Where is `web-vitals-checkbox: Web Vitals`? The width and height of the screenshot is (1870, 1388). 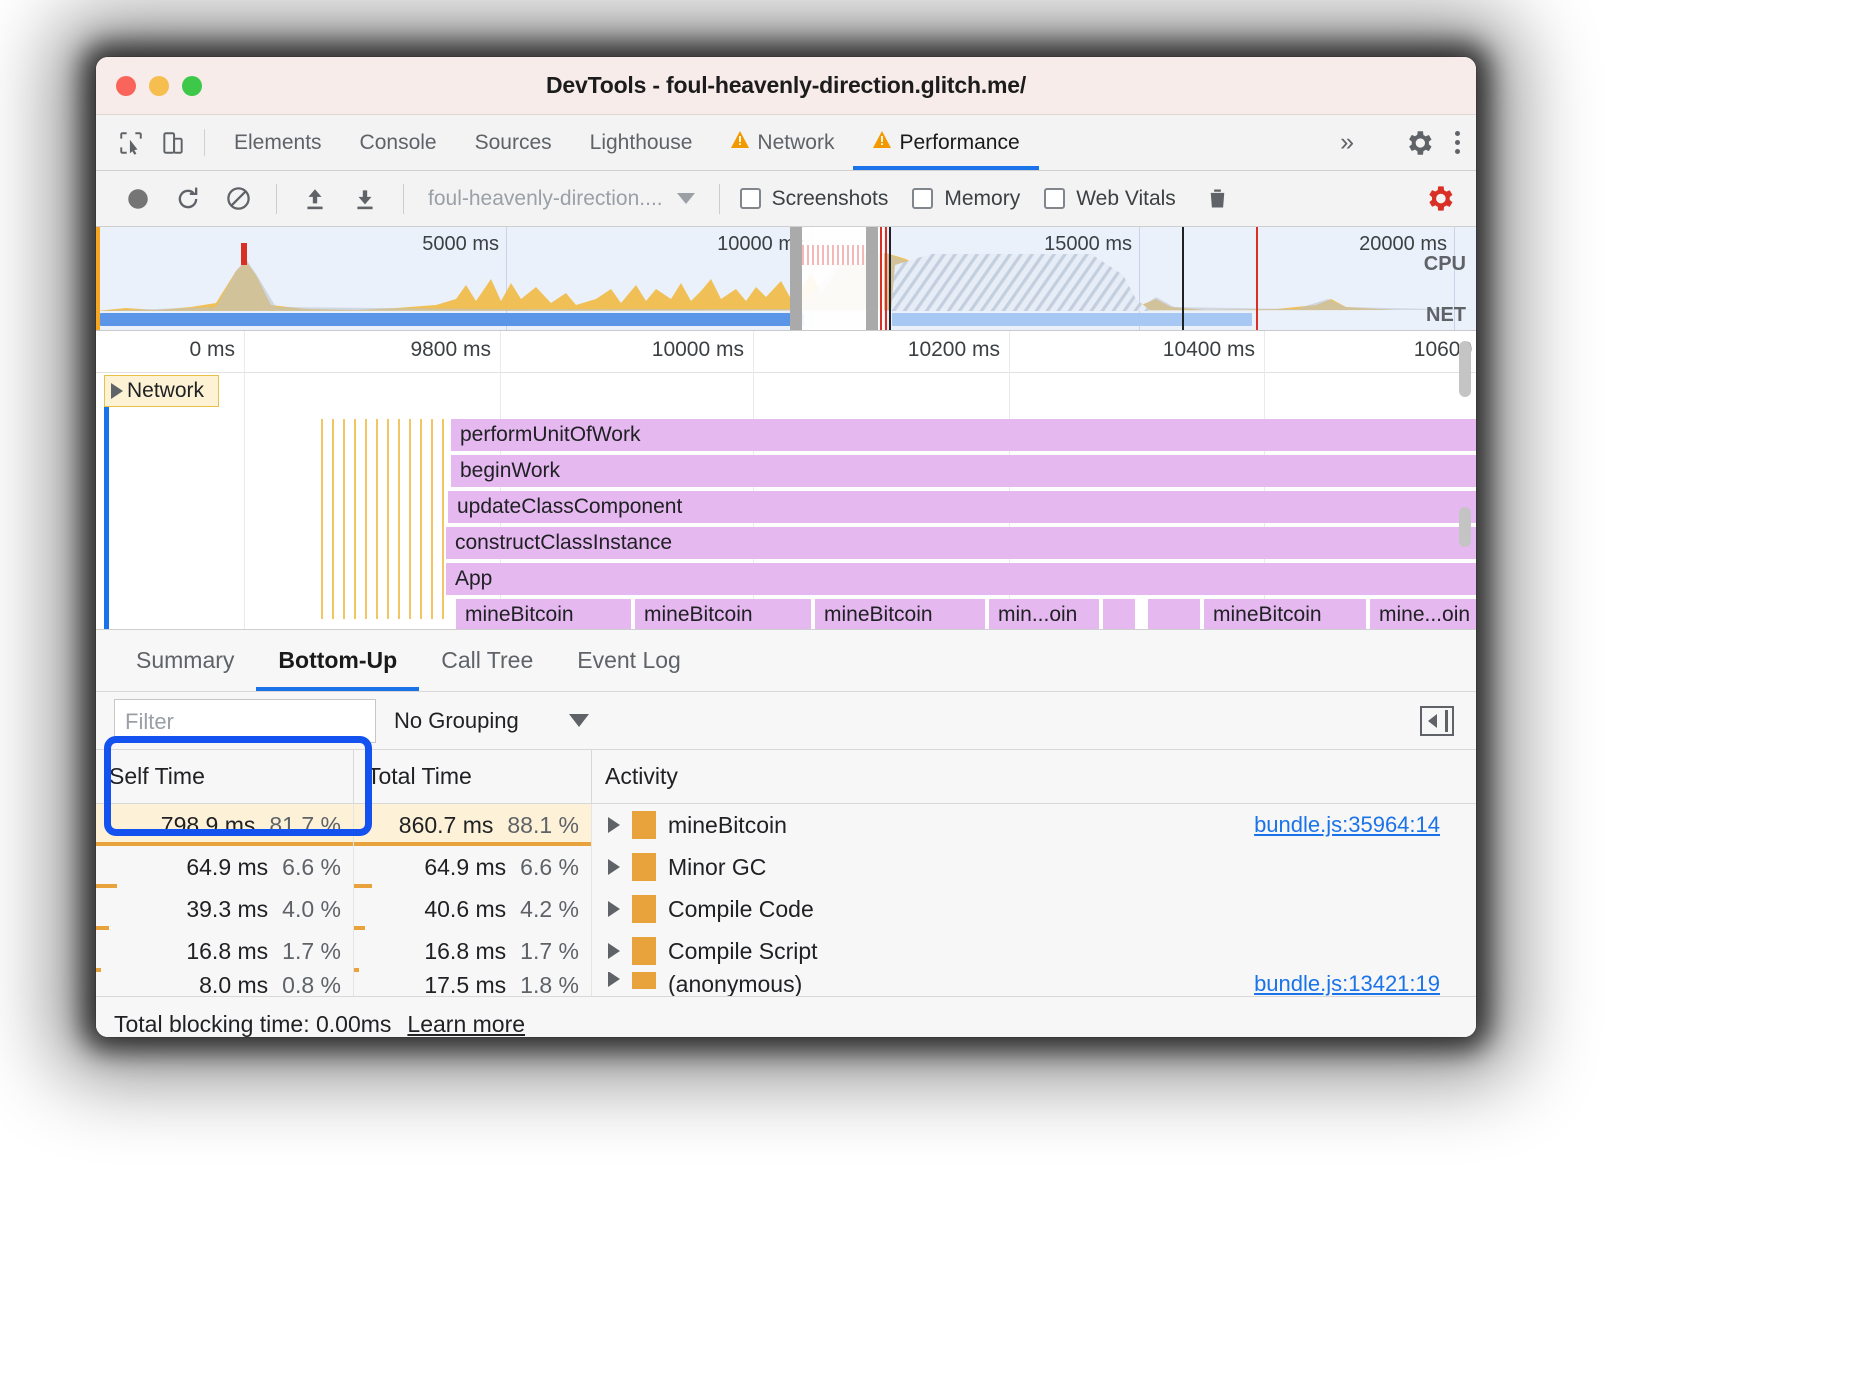
web-vitals-checkbox: Web Vitals is located at coordinates (1110, 199).